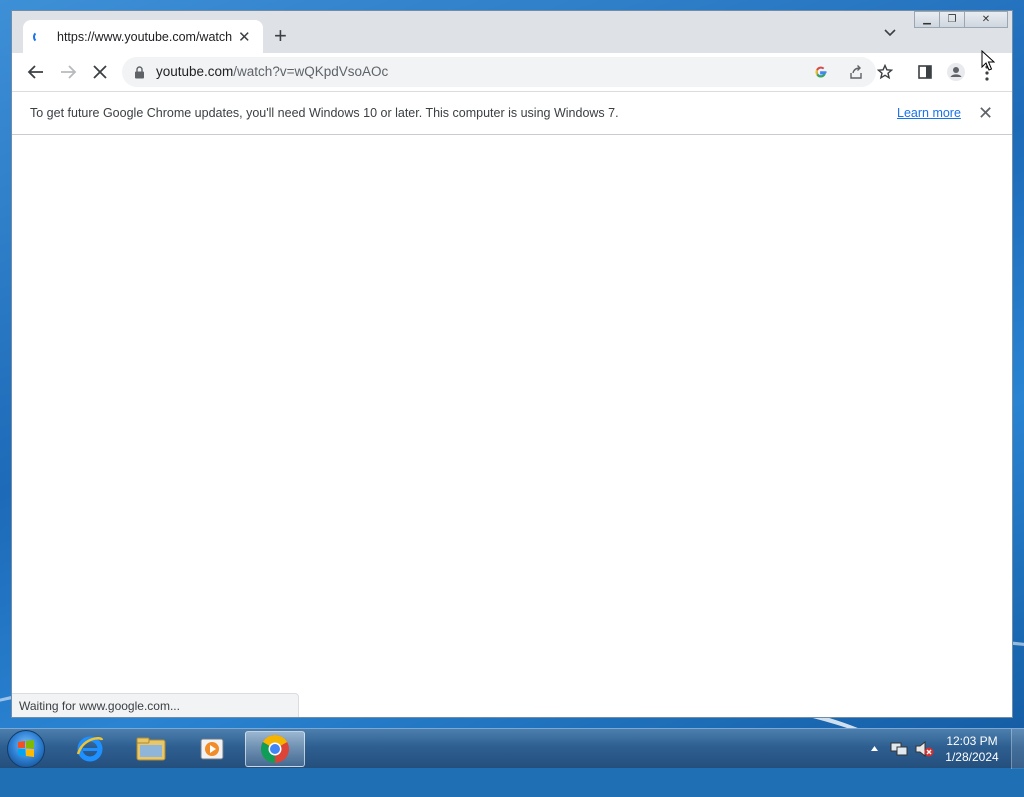  What do you see at coordinates (499, 72) in the screenshot?
I see `address-bar: youtube.com/watch?v=wQKpdVsoAOc` at bounding box center [499, 72].